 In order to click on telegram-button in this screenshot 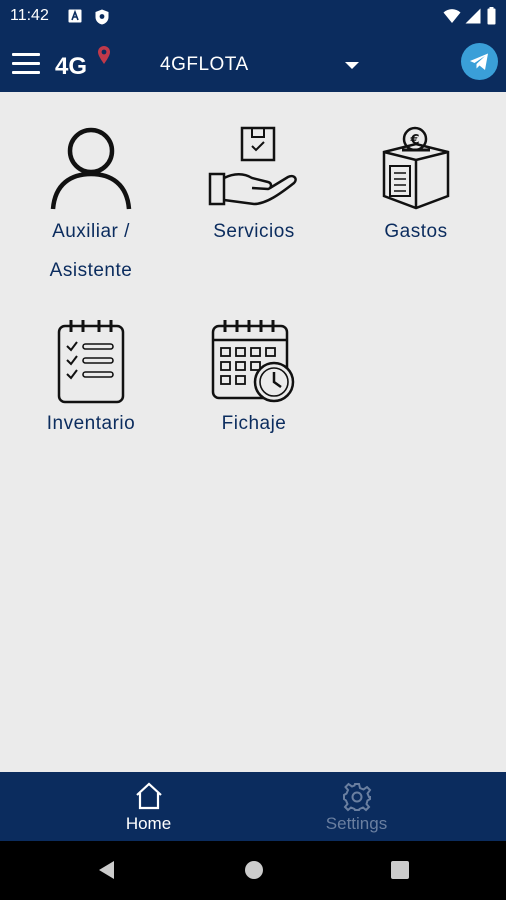, I will do `click(479, 61)`.